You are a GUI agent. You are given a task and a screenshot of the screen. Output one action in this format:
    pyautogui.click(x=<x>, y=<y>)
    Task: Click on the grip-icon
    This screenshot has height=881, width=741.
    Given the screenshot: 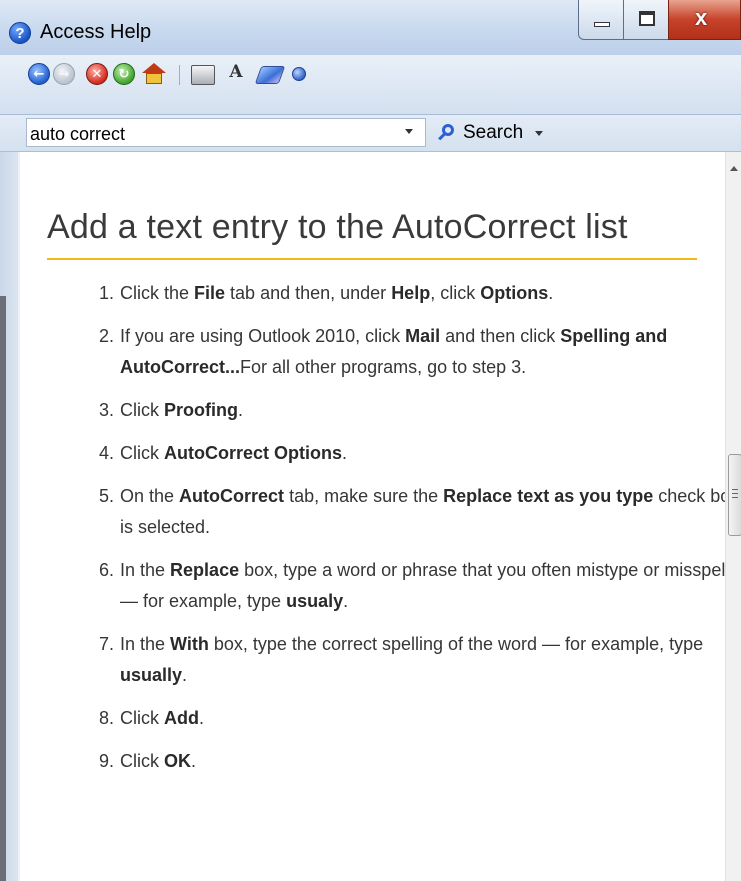 What is the action you would take?
    pyautogui.click(x=735, y=493)
    